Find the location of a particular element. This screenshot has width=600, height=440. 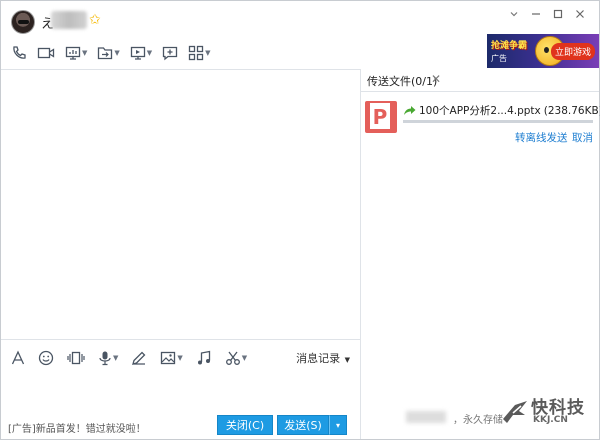

send-options-button: ▾ is located at coordinates (338, 425).